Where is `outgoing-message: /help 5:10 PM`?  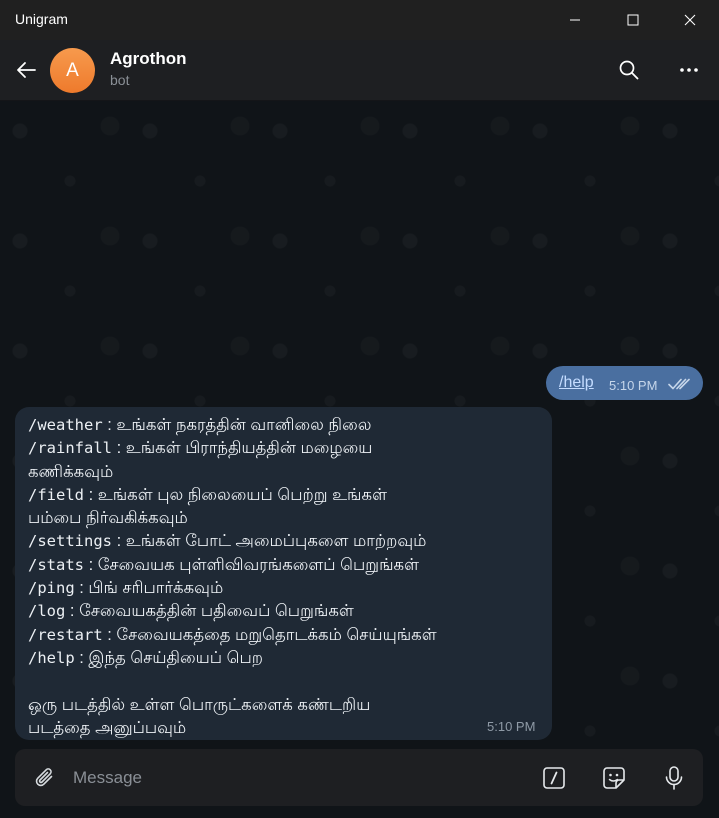 outgoing-message: /help 5:10 PM is located at coordinates (624, 383).